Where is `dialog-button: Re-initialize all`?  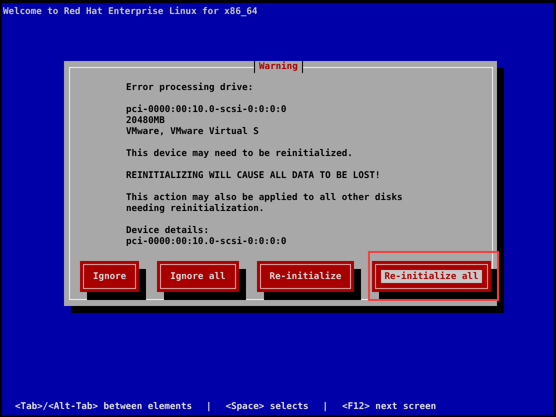
dialog-button: Re-initialize all is located at coordinates (431, 276).